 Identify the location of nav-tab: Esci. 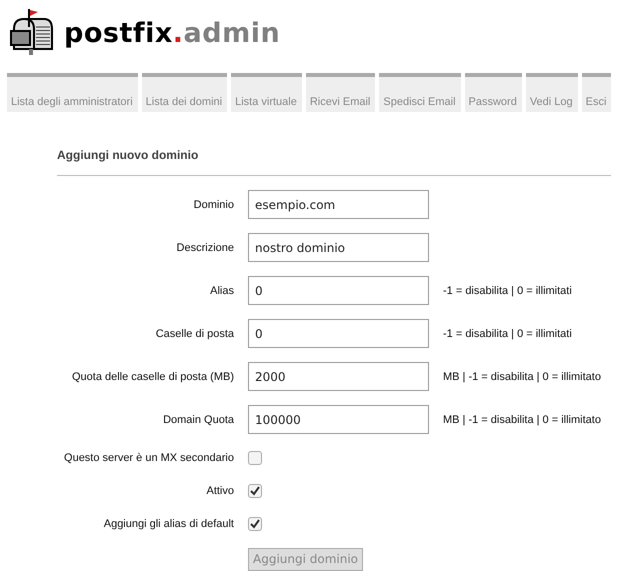
(597, 92).